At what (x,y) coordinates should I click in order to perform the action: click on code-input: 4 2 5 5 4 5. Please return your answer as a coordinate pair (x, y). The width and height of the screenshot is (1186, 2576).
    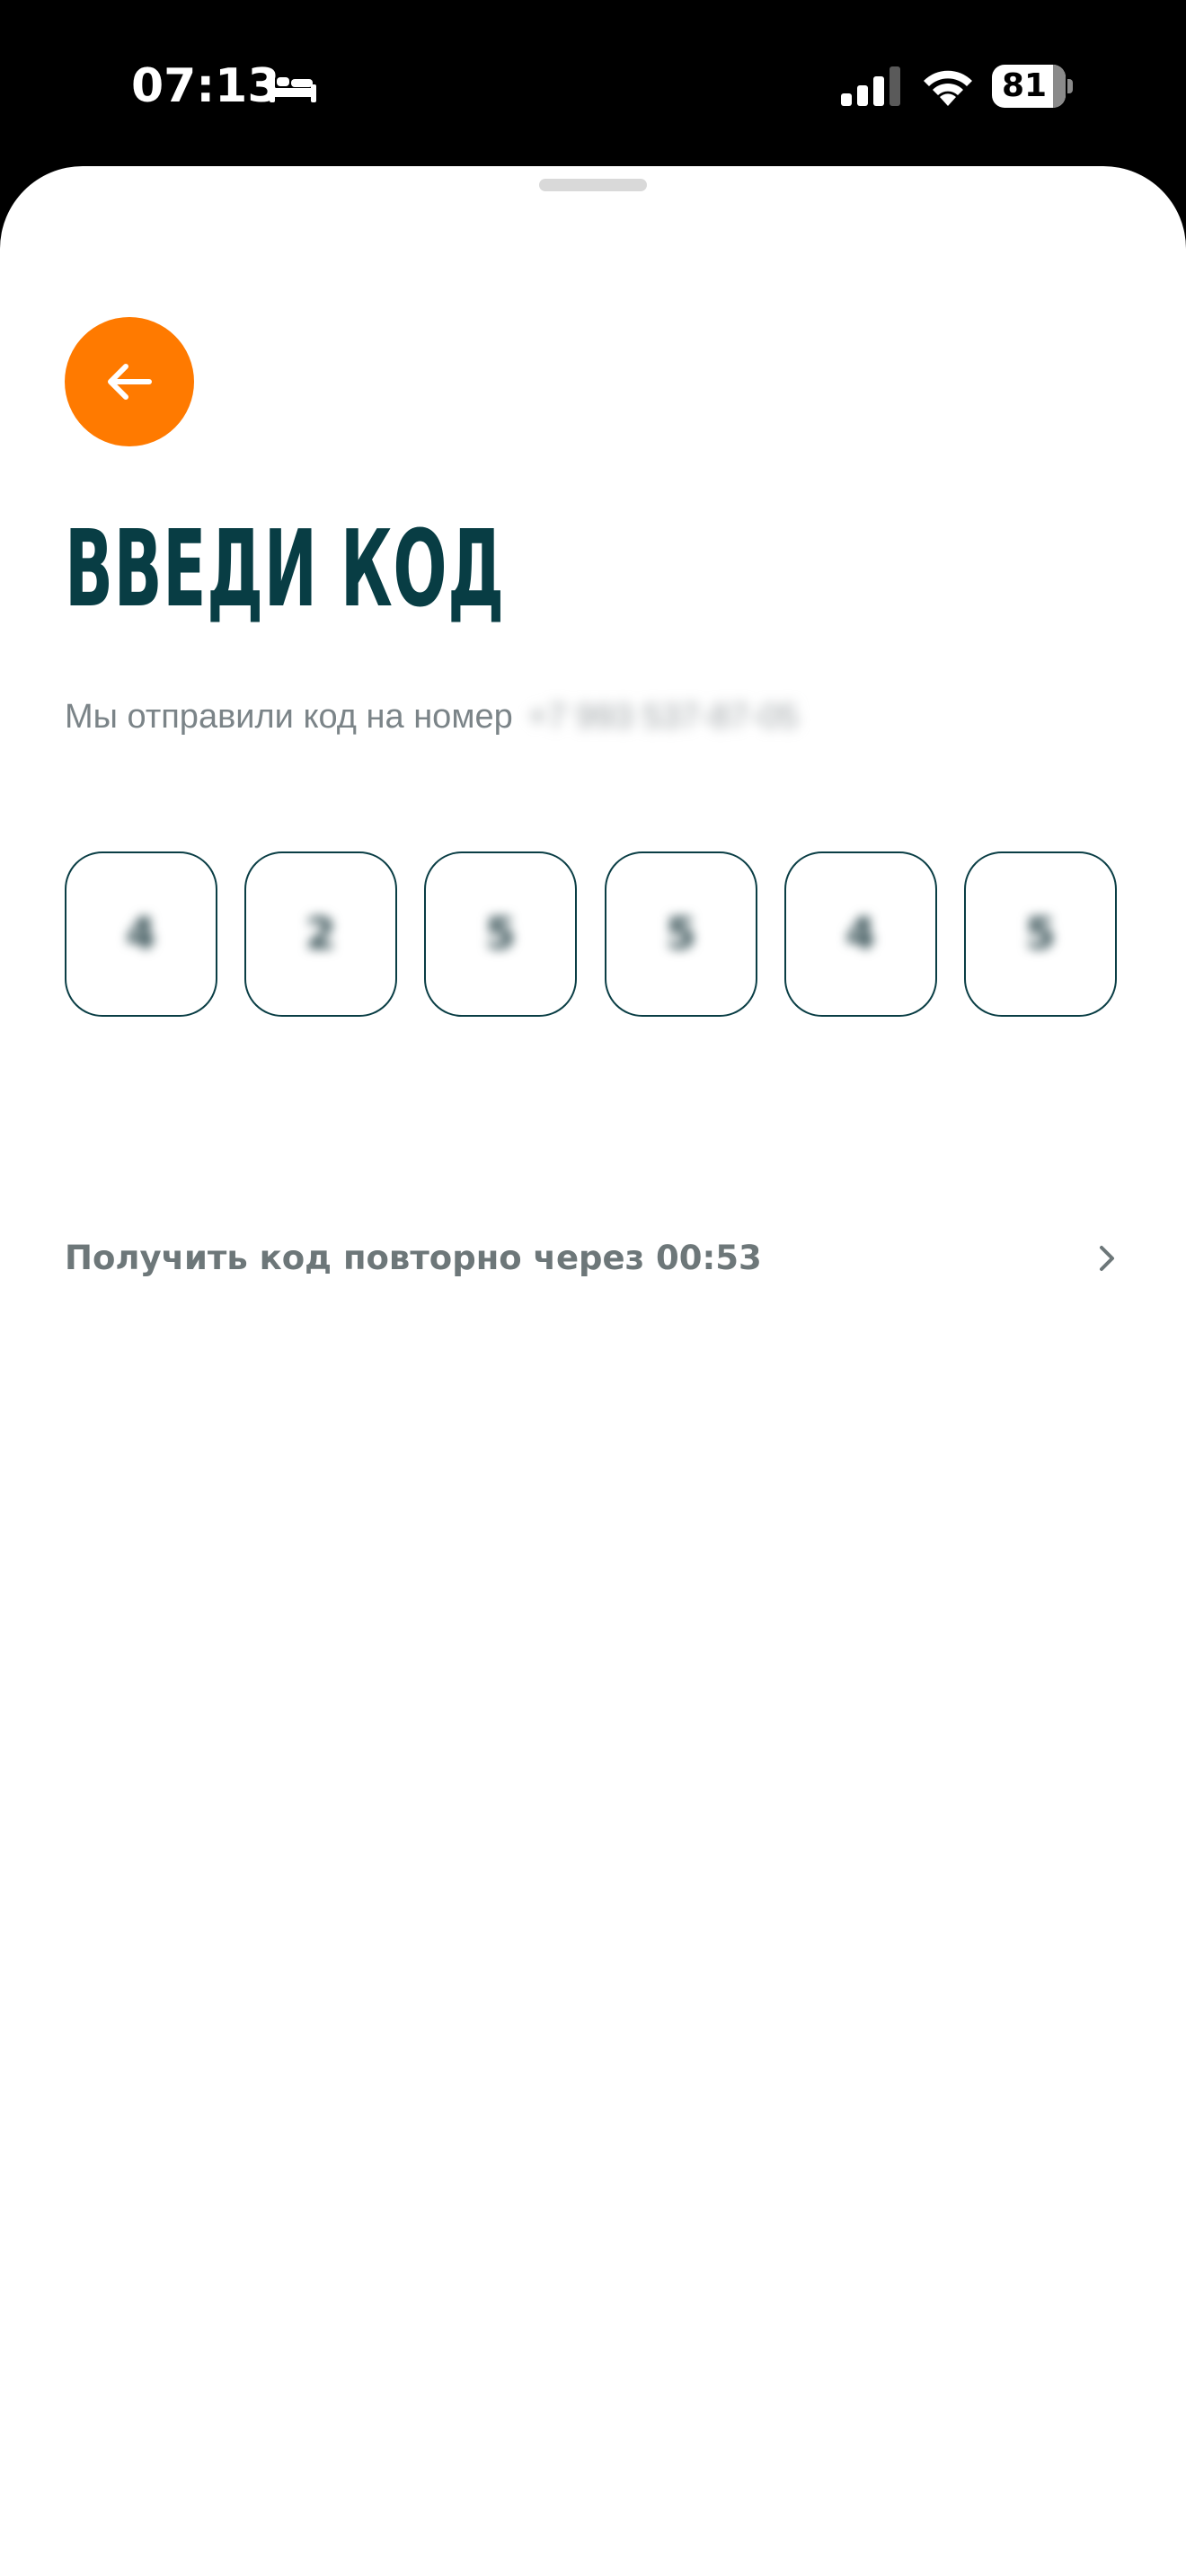
    Looking at the image, I should click on (593, 935).